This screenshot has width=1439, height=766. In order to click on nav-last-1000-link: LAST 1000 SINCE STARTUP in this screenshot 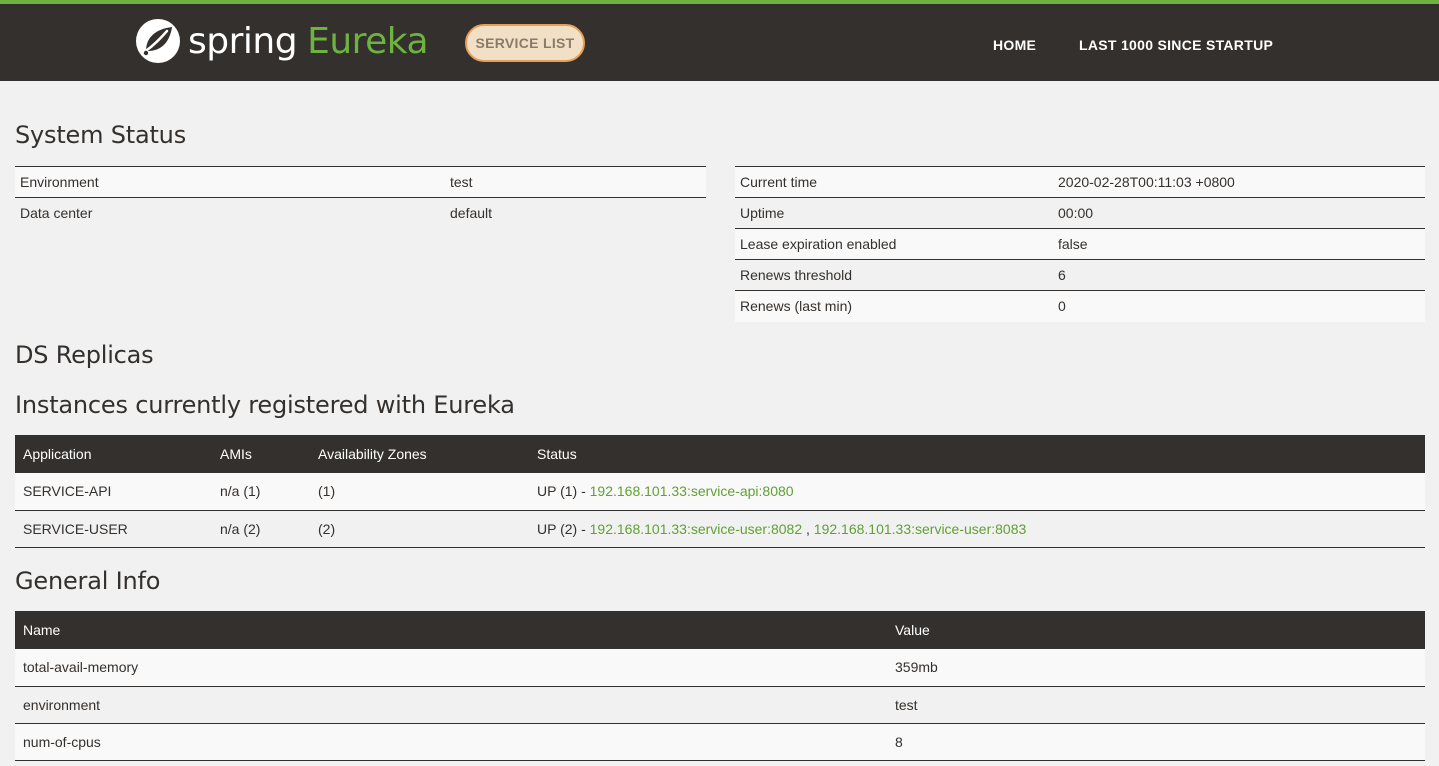, I will do `click(1176, 45)`.